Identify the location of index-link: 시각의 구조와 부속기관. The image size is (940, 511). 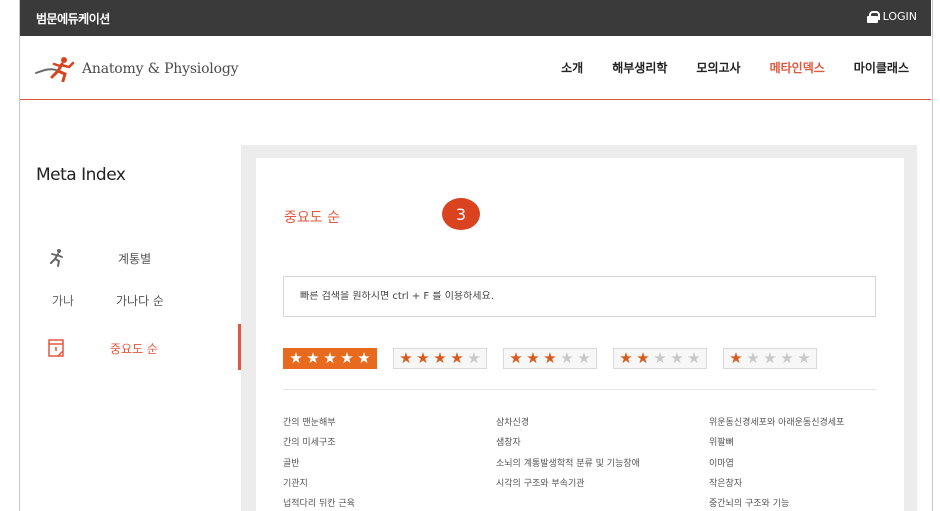
(596, 484).